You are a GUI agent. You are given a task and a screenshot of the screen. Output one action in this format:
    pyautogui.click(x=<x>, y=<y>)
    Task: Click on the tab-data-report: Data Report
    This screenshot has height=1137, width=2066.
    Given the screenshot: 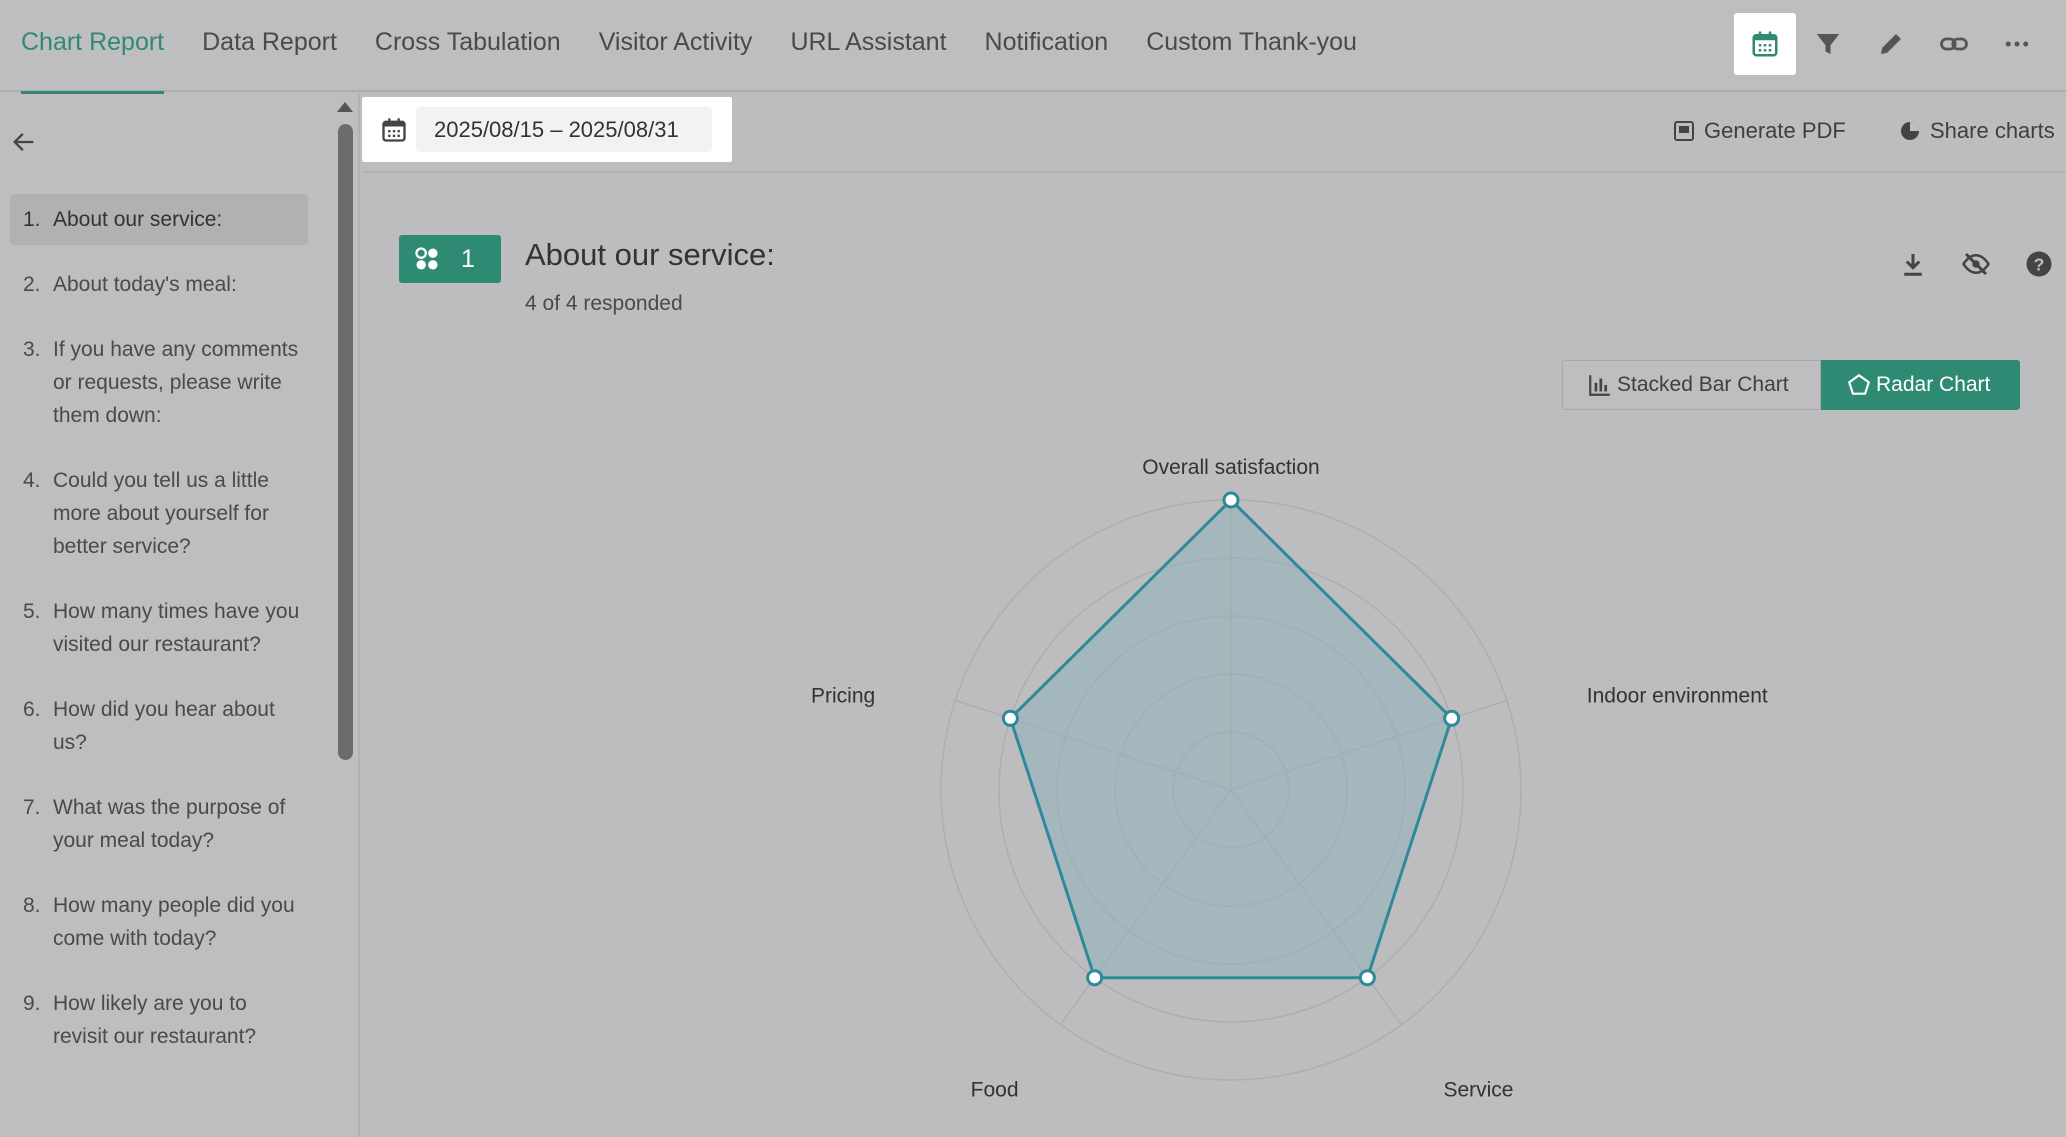 What is the action you would take?
    pyautogui.click(x=269, y=46)
    